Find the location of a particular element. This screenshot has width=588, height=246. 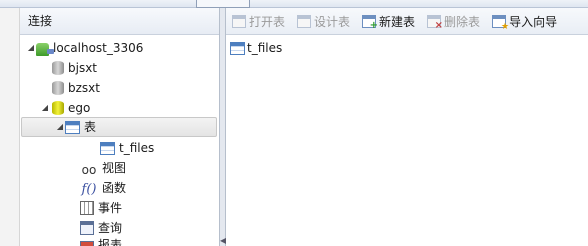

tree-node-database: bzsxt is located at coordinates (75, 88).